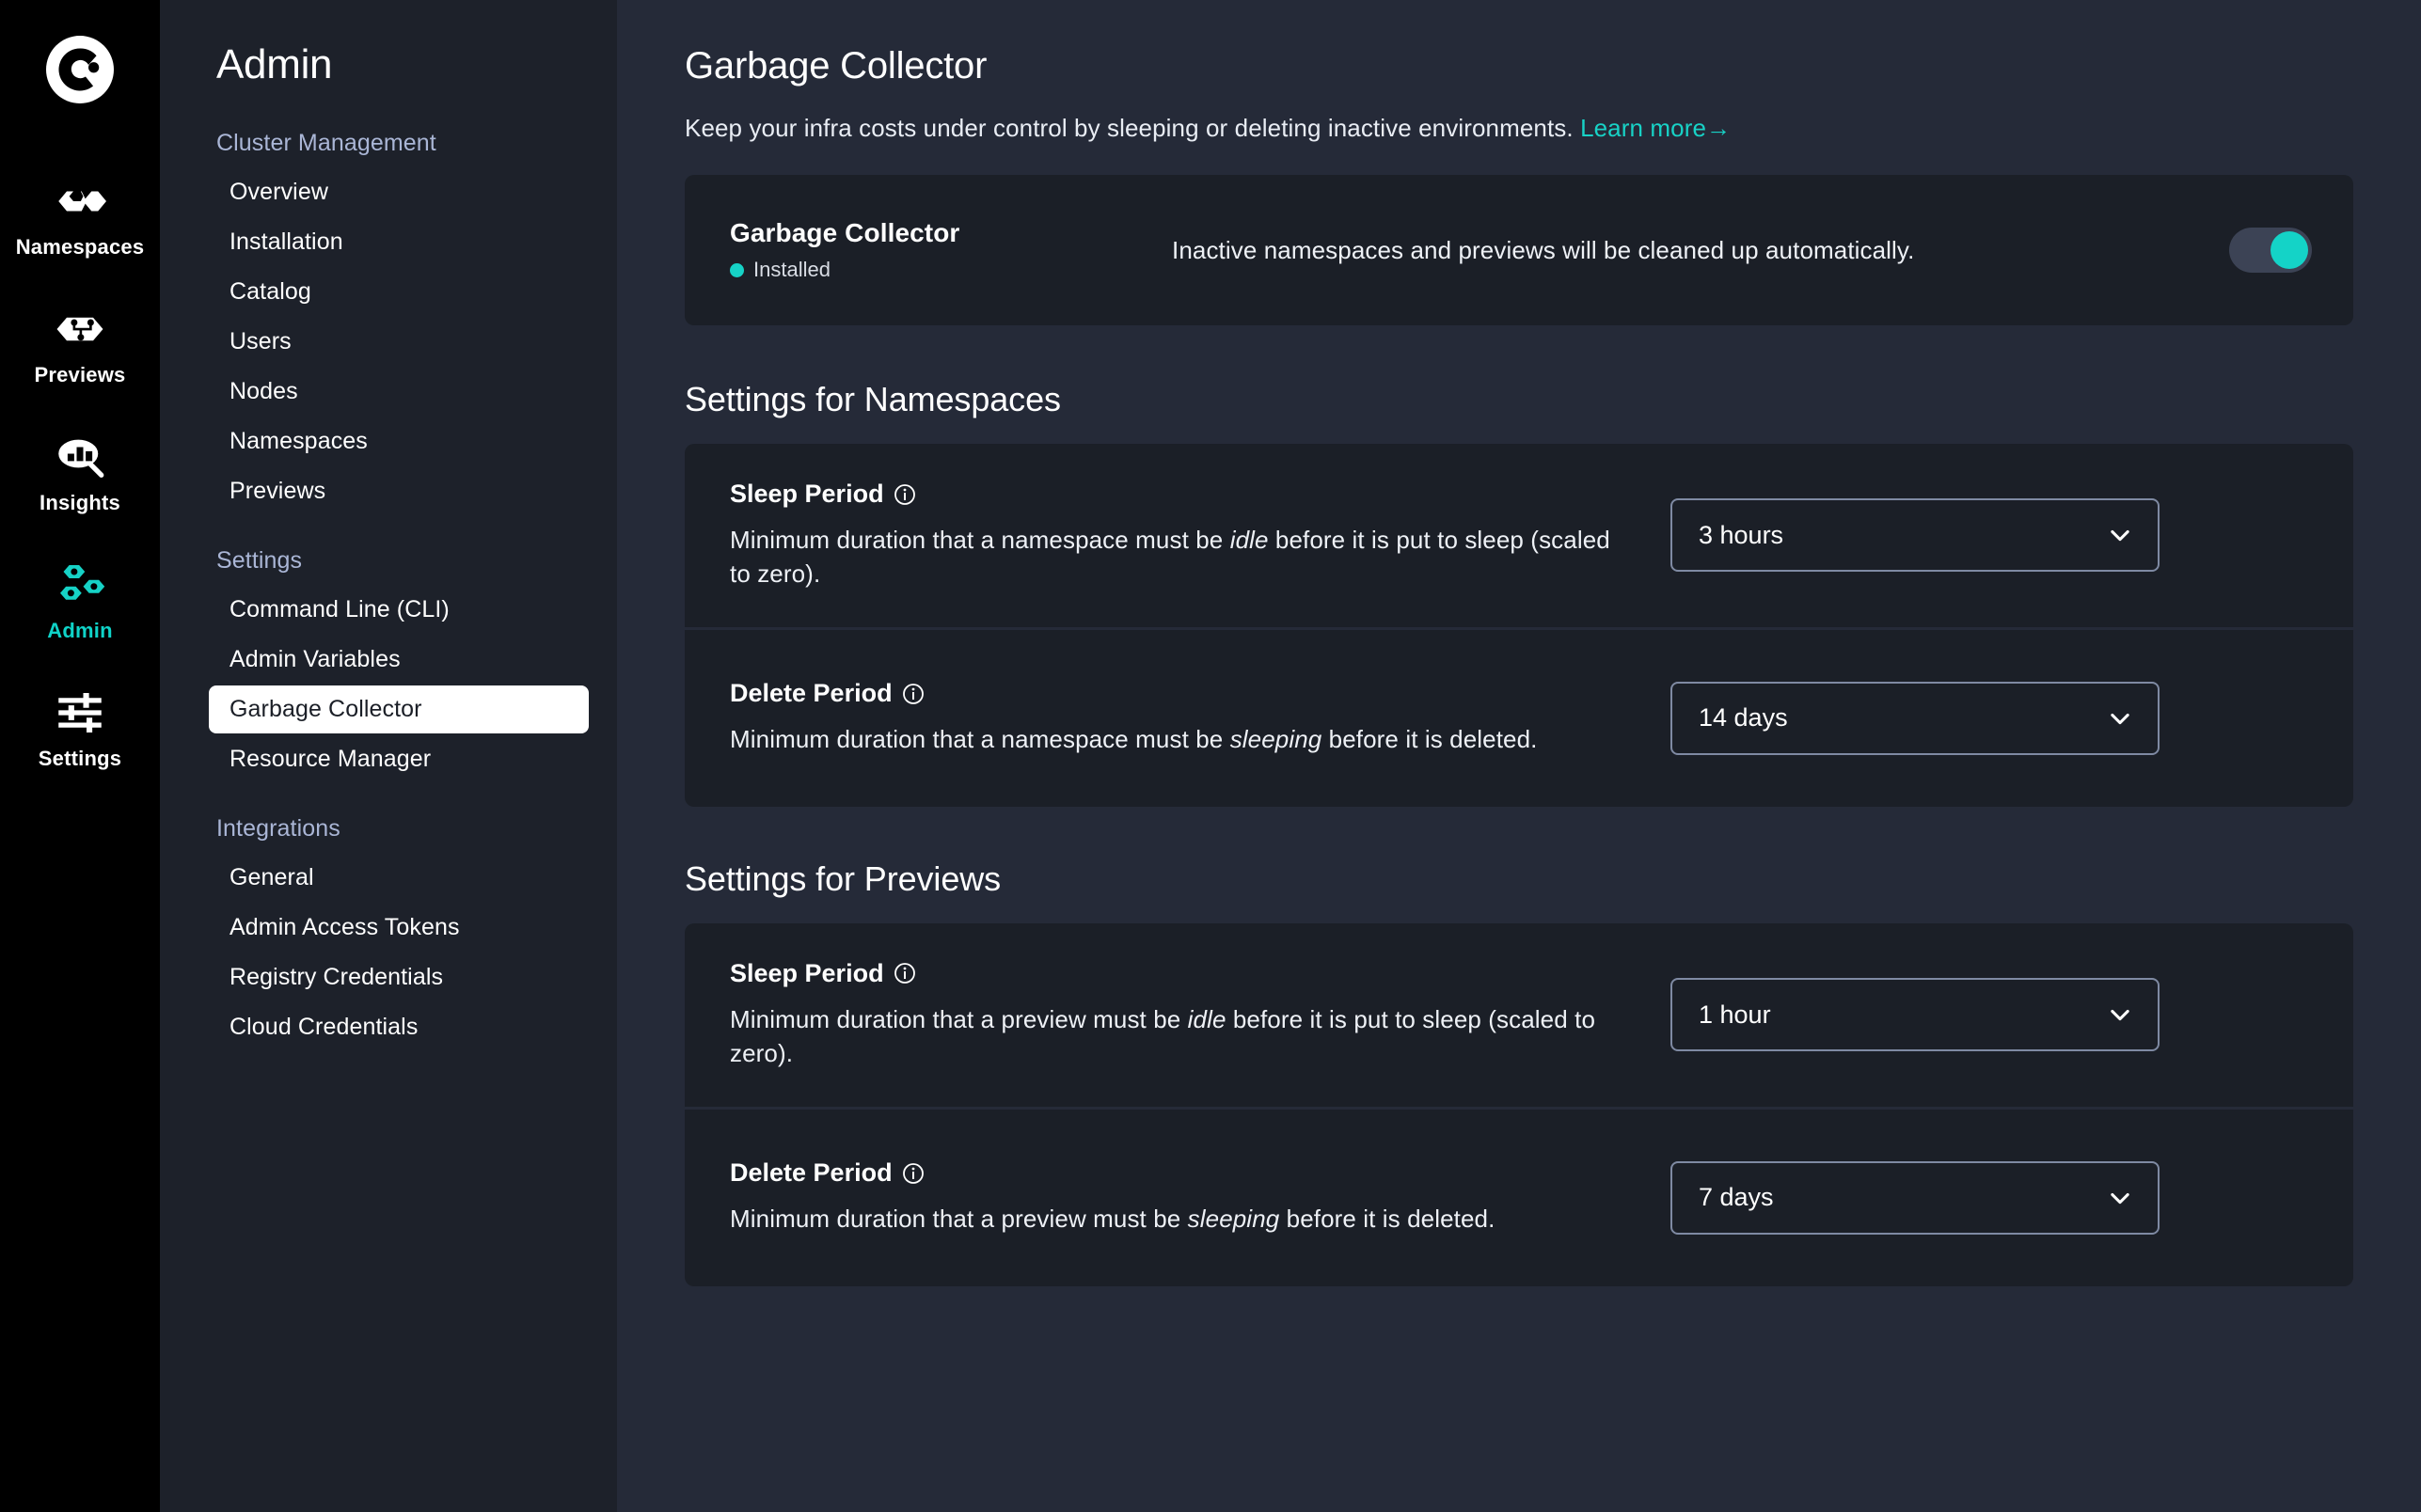 The width and height of the screenshot is (2421, 1512). Describe the element at coordinates (1915, 718) in the screenshot. I see `namespace-delete-period-select: 14 days` at that location.